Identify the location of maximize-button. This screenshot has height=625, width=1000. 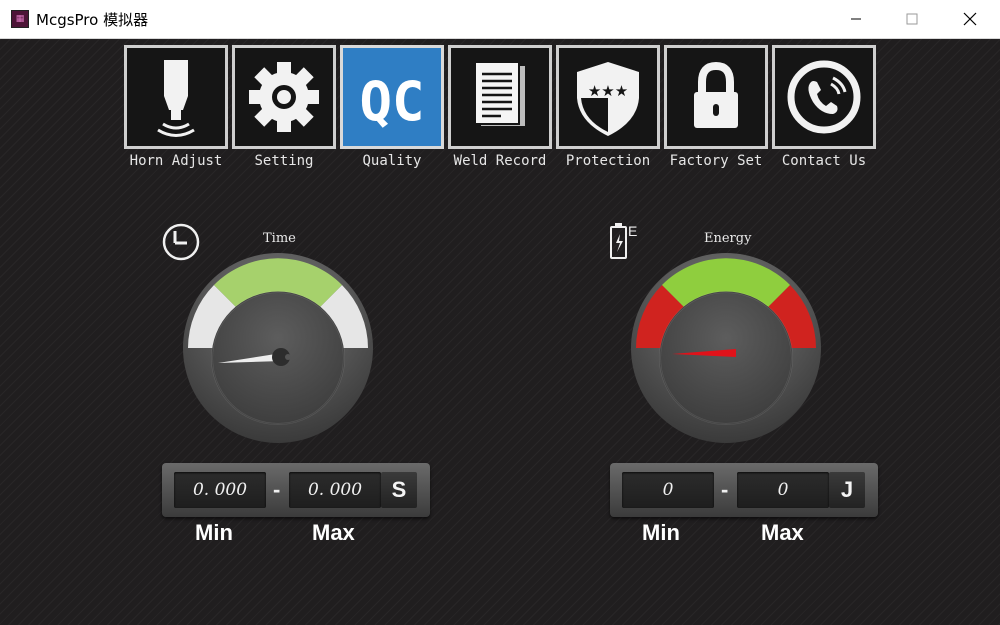
(912, 19).